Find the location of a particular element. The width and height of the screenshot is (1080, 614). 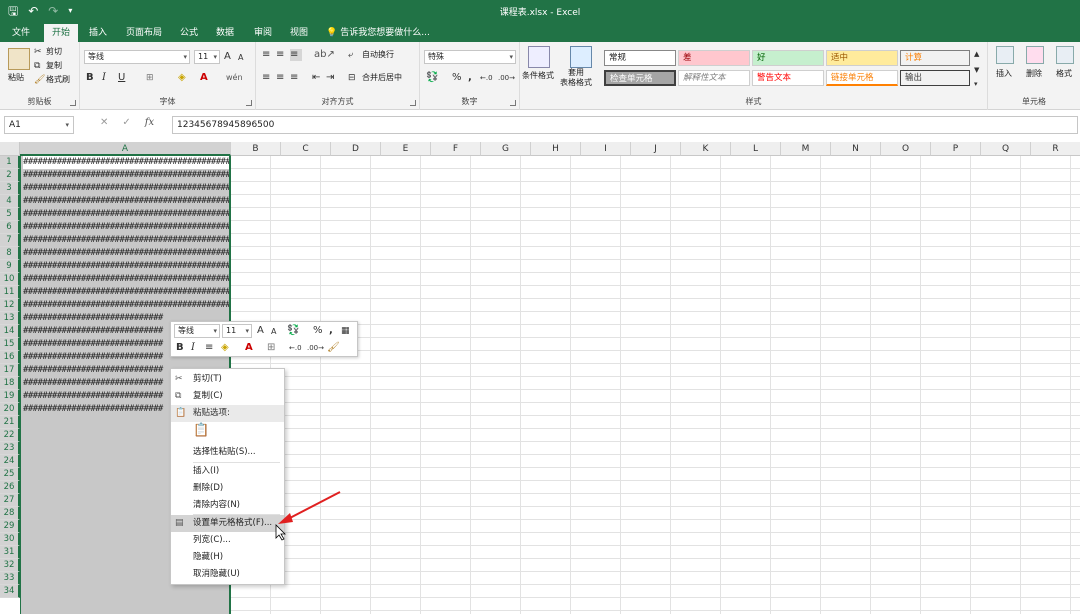

row-header: 21 is located at coordinates (10, 422).